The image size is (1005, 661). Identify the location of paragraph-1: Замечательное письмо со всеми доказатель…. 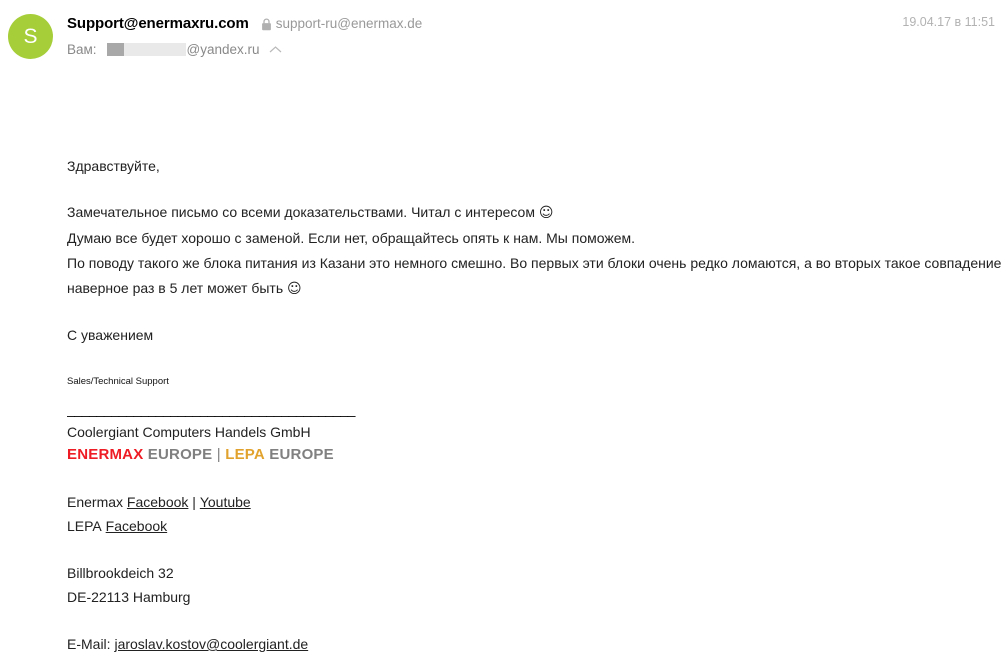
(536, 213).